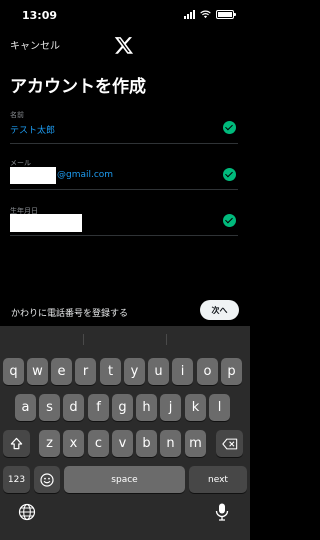 The height and width of the screenshot is (540, 320). I want to click on key-i: i, so click(182, 371).